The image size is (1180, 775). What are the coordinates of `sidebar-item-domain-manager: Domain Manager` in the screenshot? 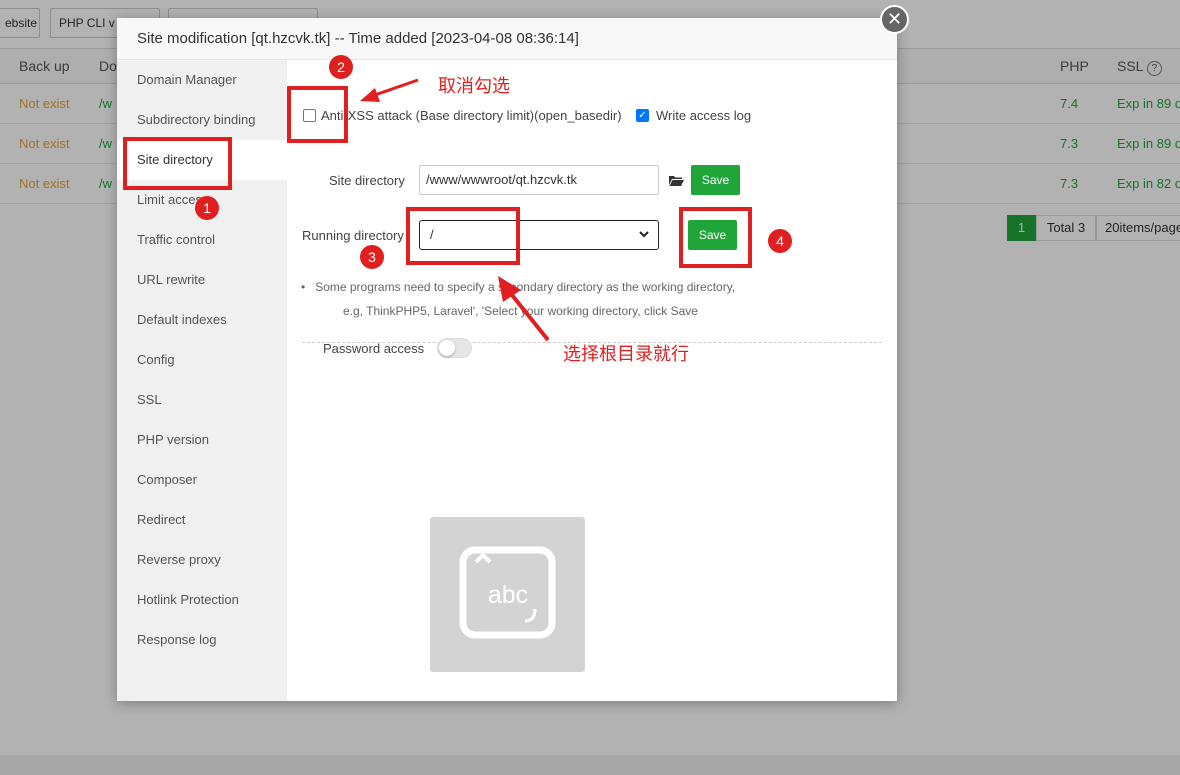 It's located at (202, 80).